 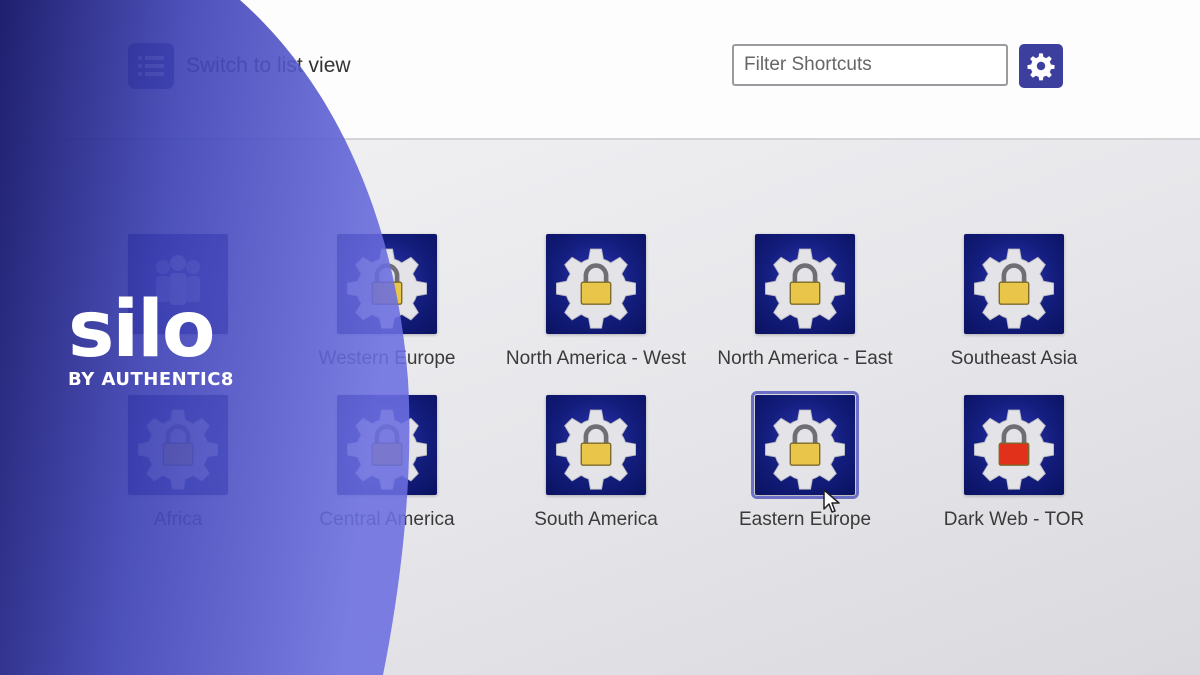 I want to click on shortcut-label: South America, so click(x=596, y=519).